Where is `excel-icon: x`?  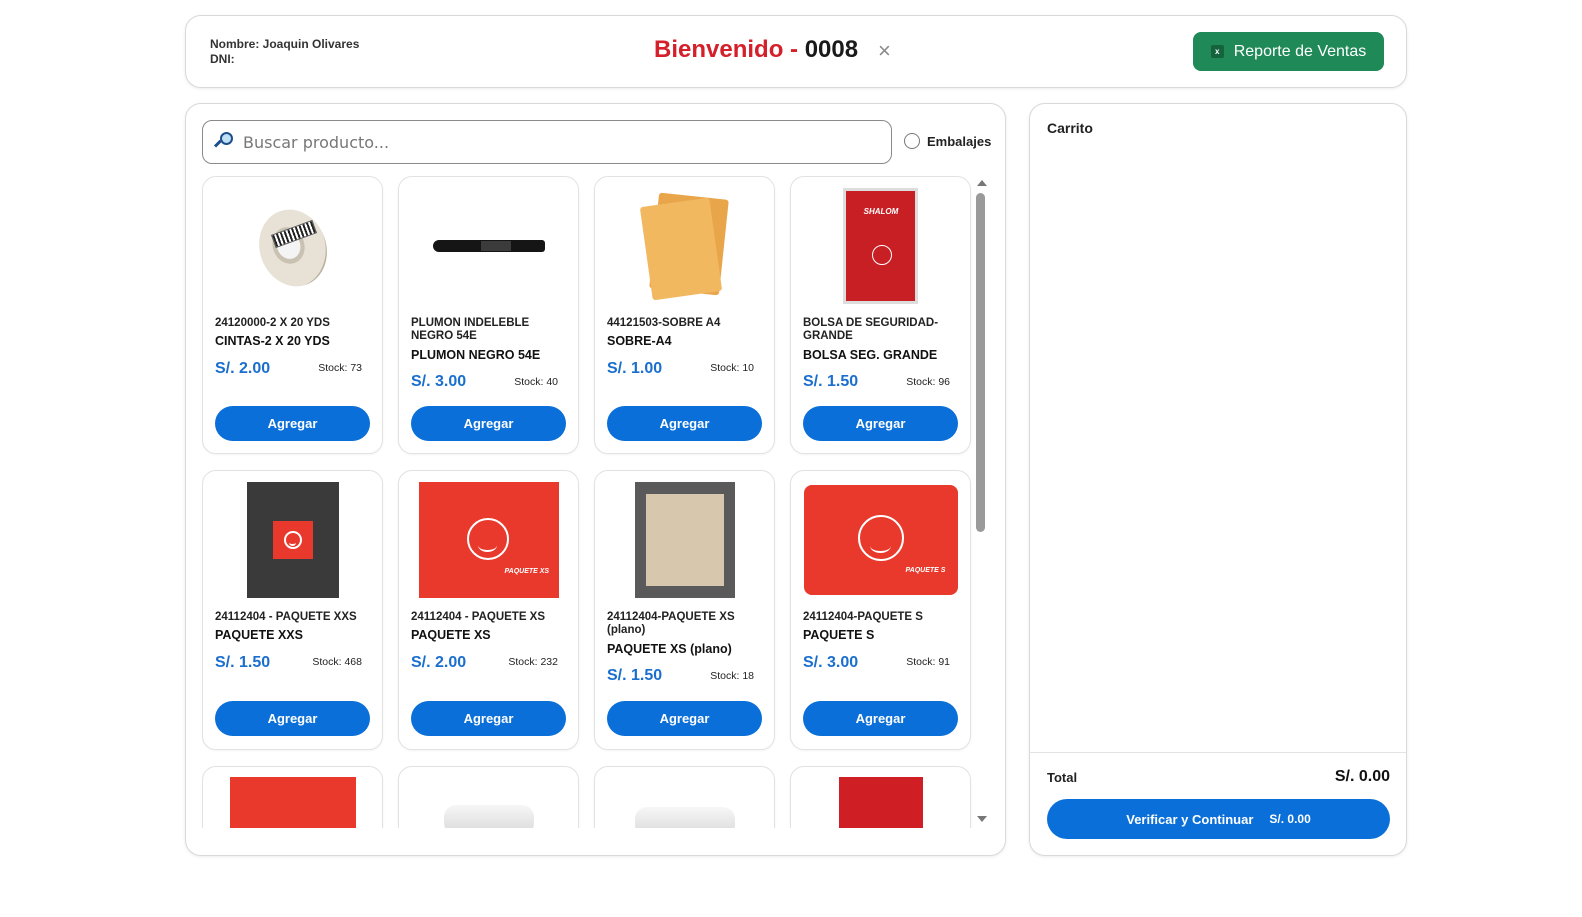
excel-icon: x is located at coordinates (1217, 51).